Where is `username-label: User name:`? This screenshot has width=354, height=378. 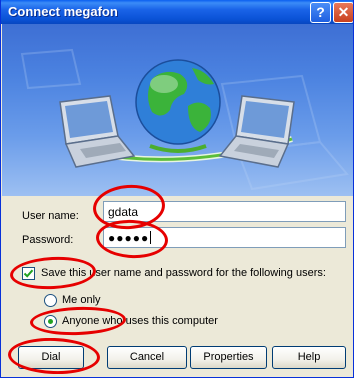 username-label: User name: is located at coordinates (50, 216).